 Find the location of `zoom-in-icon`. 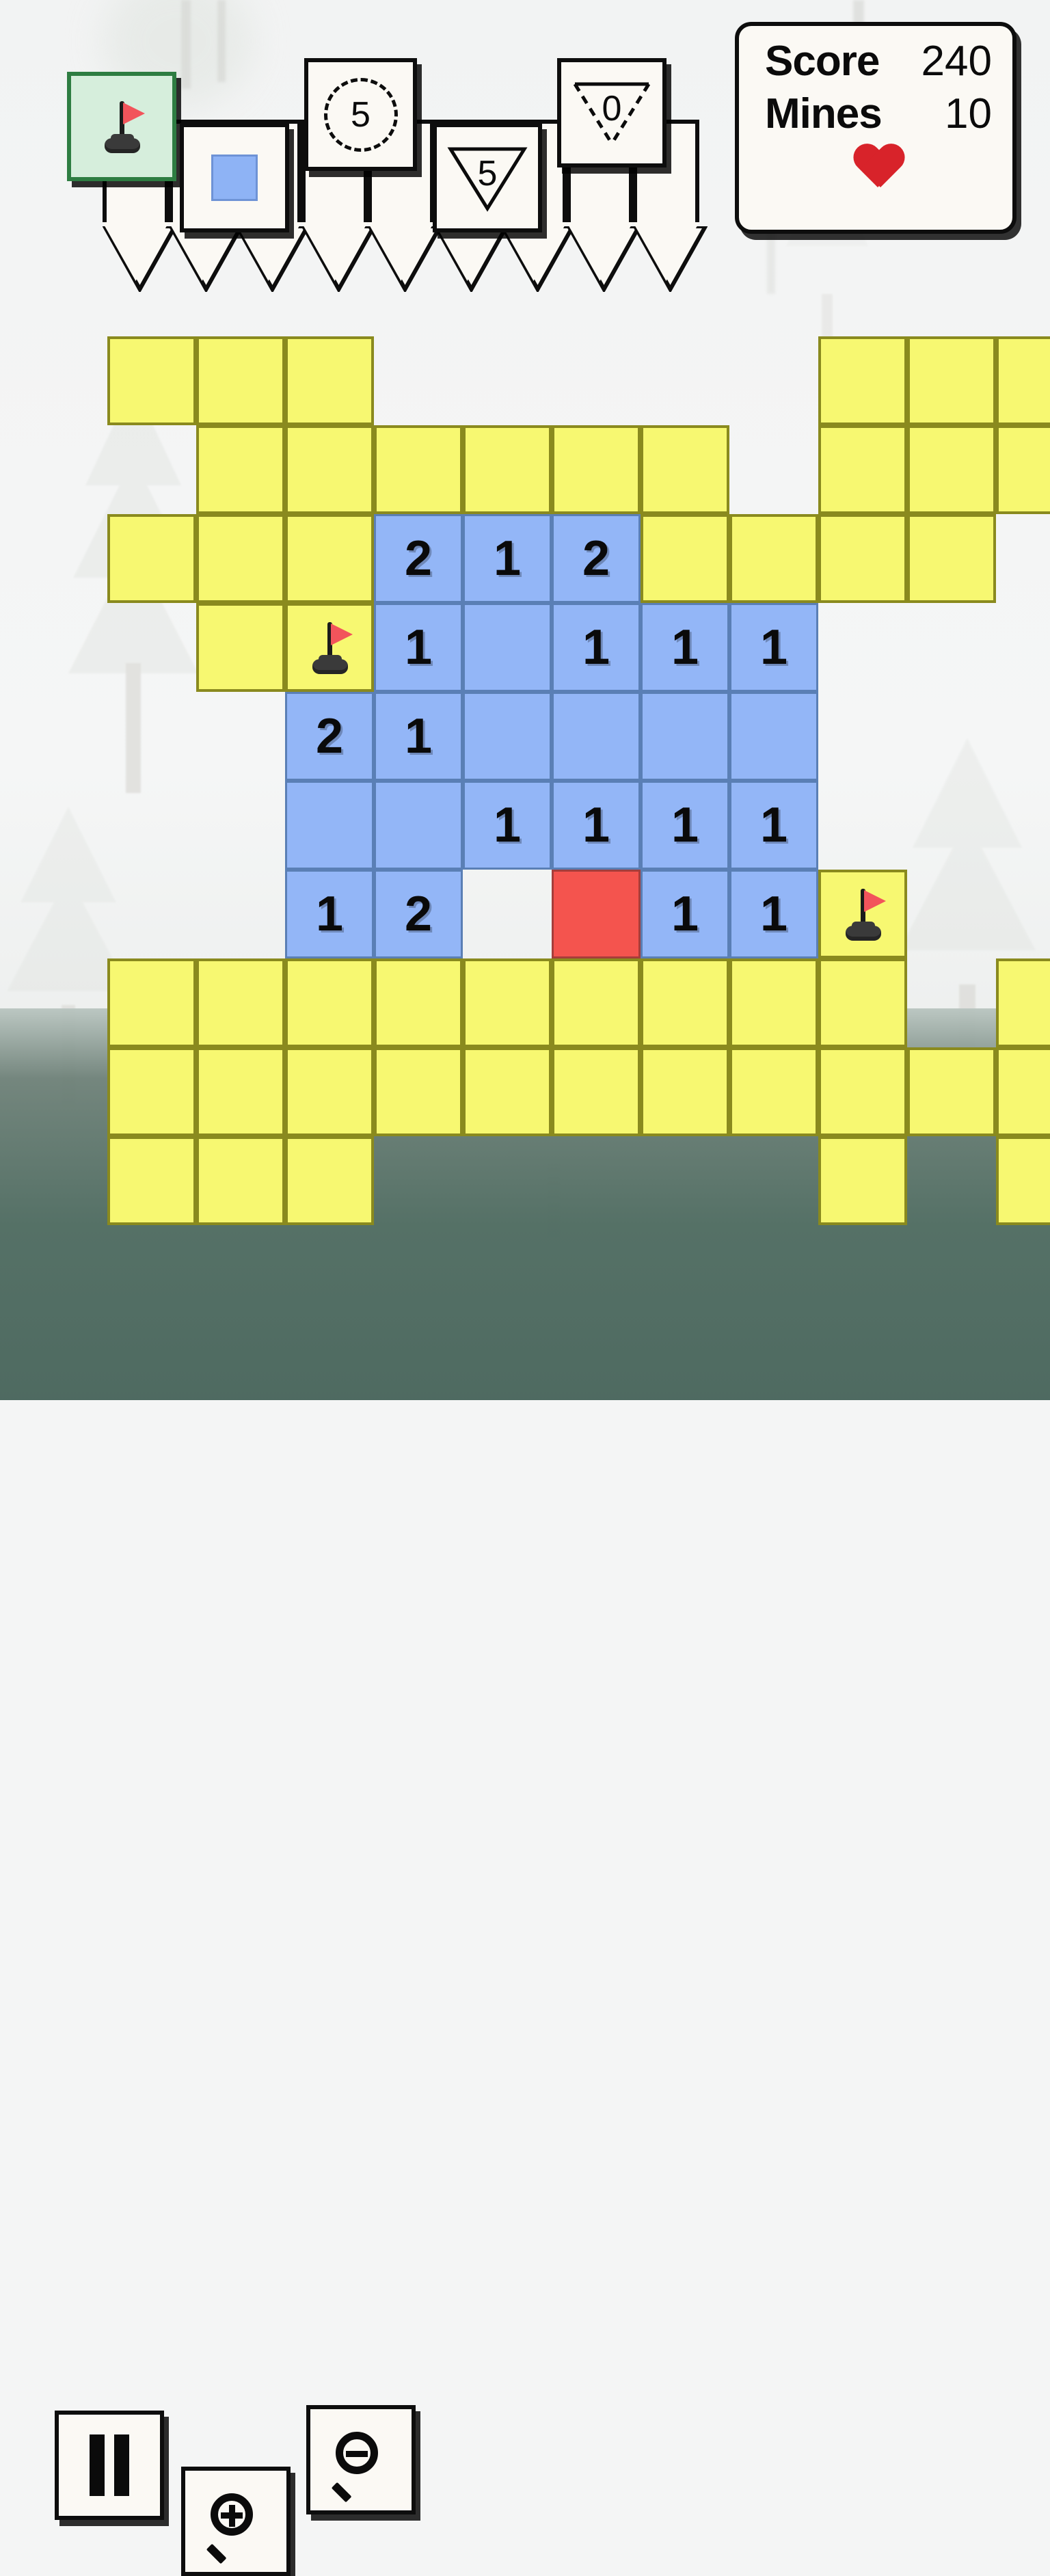

zoom-in-icon is located at coordinates (235, 2528).